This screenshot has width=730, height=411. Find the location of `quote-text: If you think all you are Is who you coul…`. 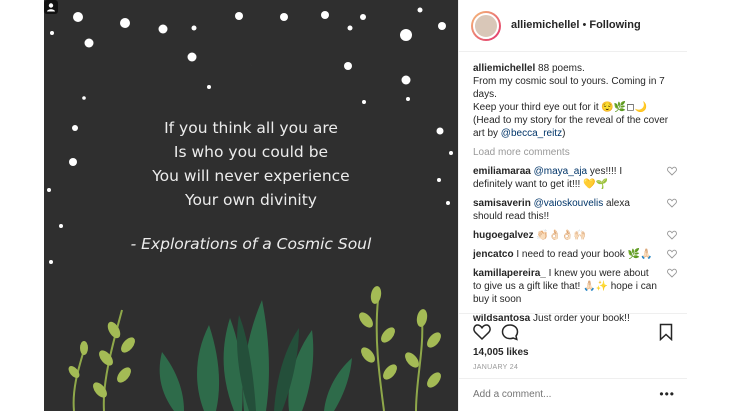

quote-text: If you think all you are Is who you coul… is located at coordinates (251, 164).